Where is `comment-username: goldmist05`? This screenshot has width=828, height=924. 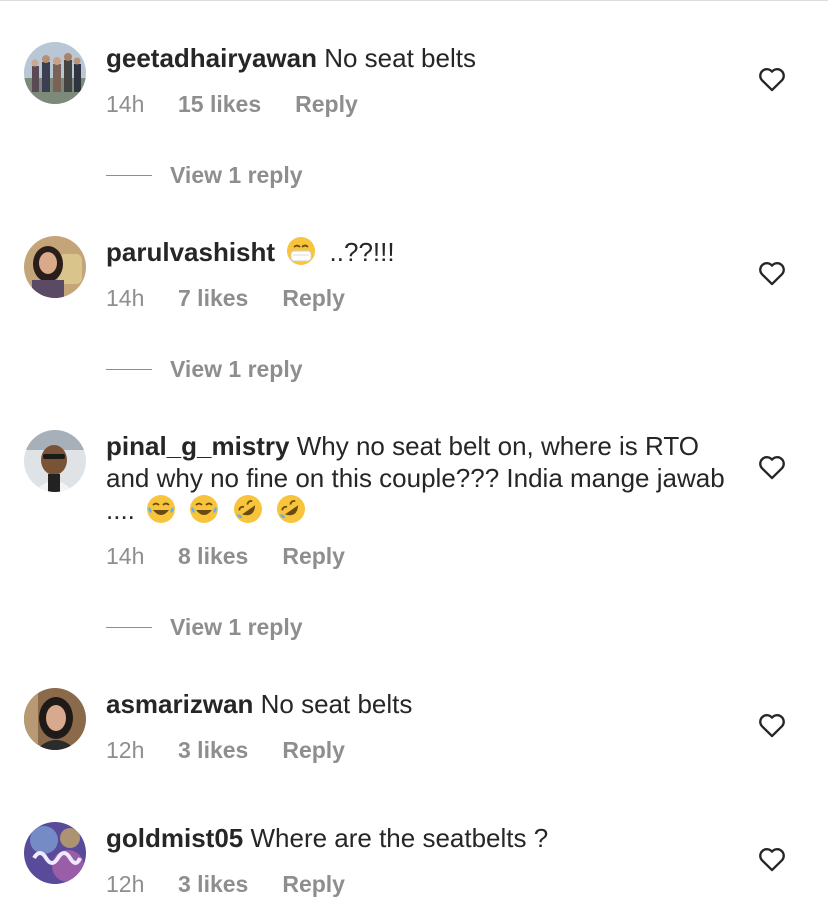
comment-username: goldmist05 is located at coordinates (174, 838).